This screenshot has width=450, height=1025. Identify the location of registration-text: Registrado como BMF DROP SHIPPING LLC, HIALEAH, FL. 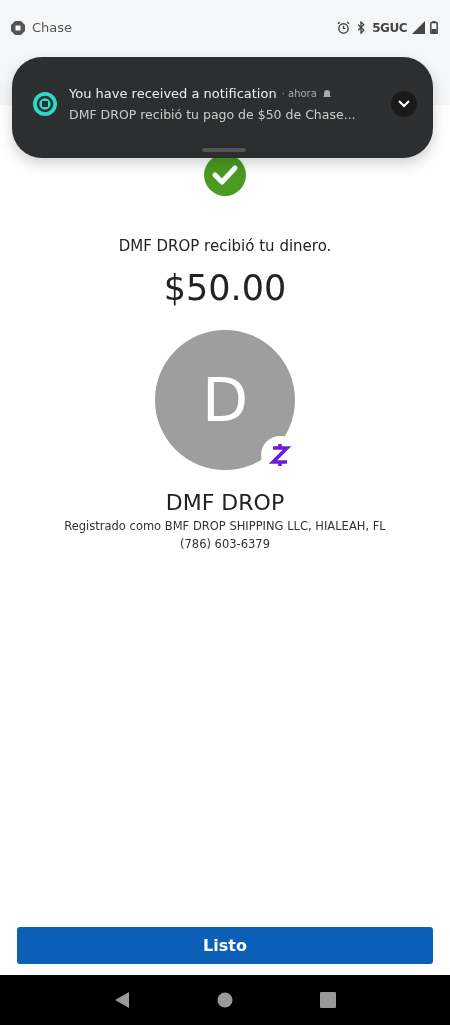
(225, 526).